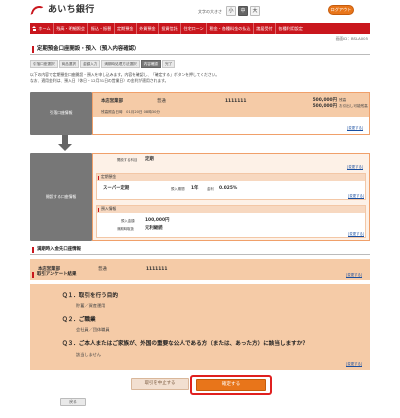  I want to click on withdraw-type: 普通, so click(161, 101).